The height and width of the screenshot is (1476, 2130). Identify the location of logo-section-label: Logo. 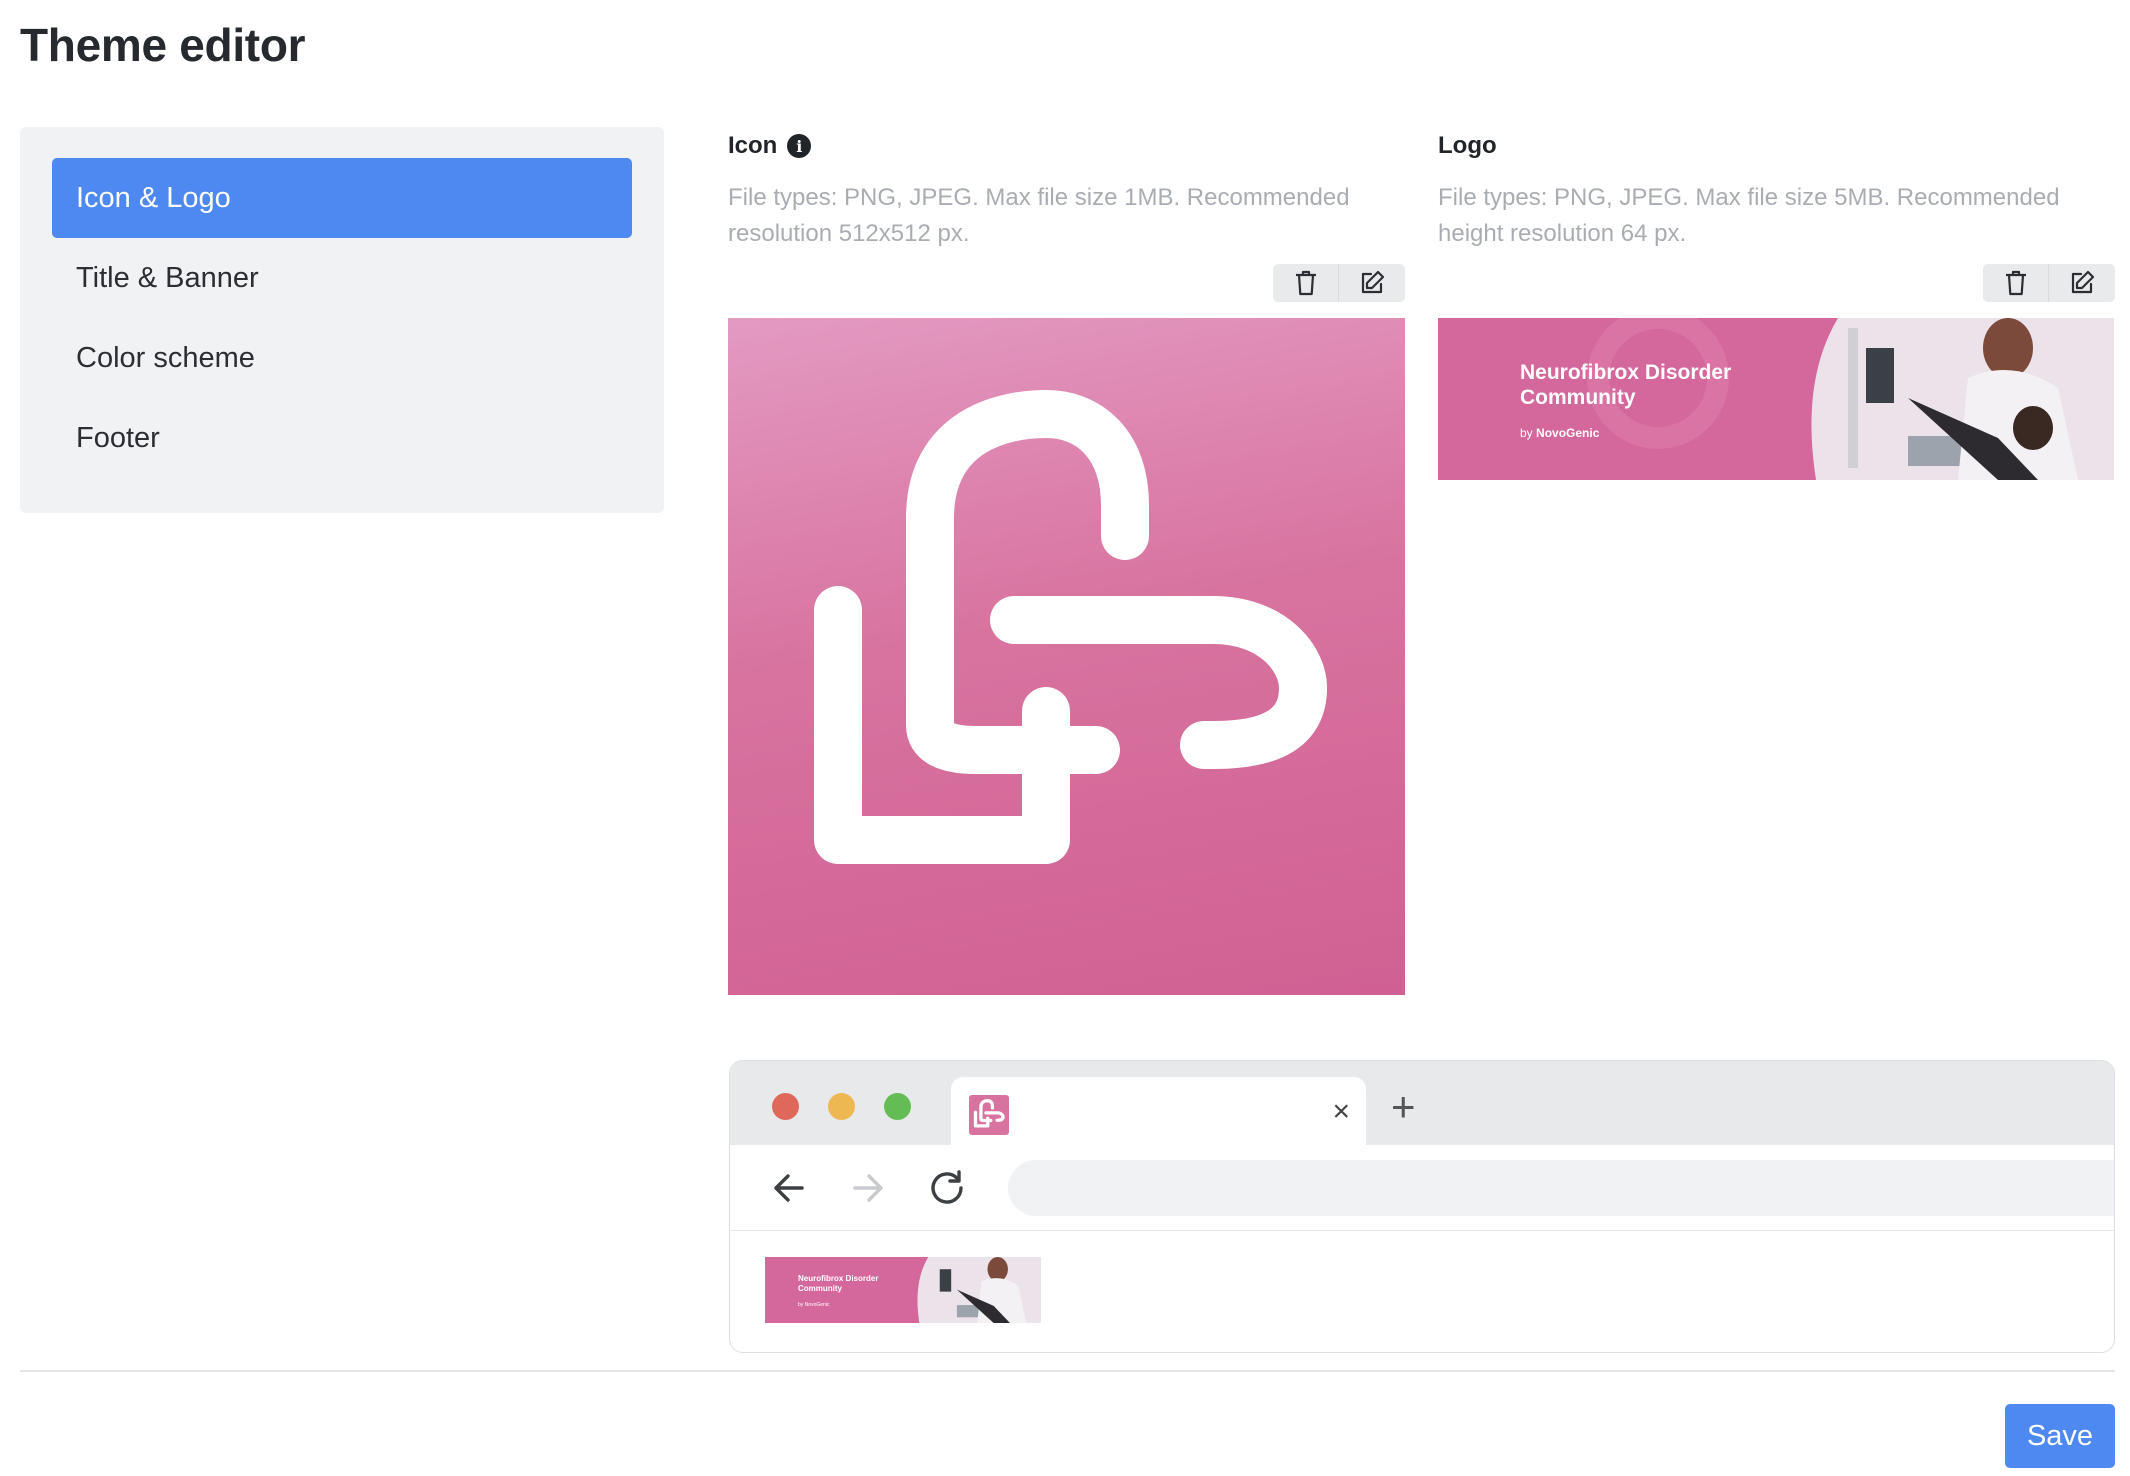
(1467, 146).